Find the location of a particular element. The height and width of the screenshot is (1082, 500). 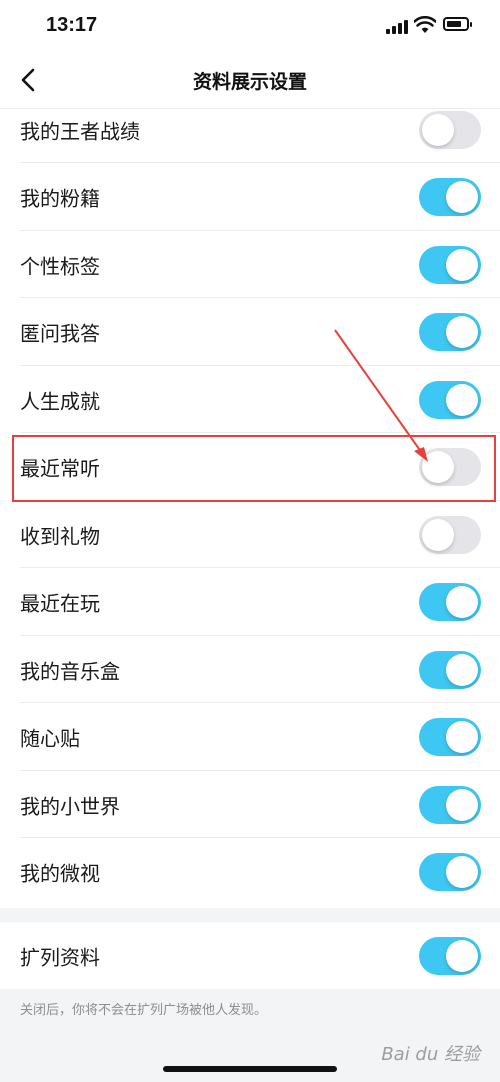

setting-row: 最近常听 is located at coordinates (250, 467).